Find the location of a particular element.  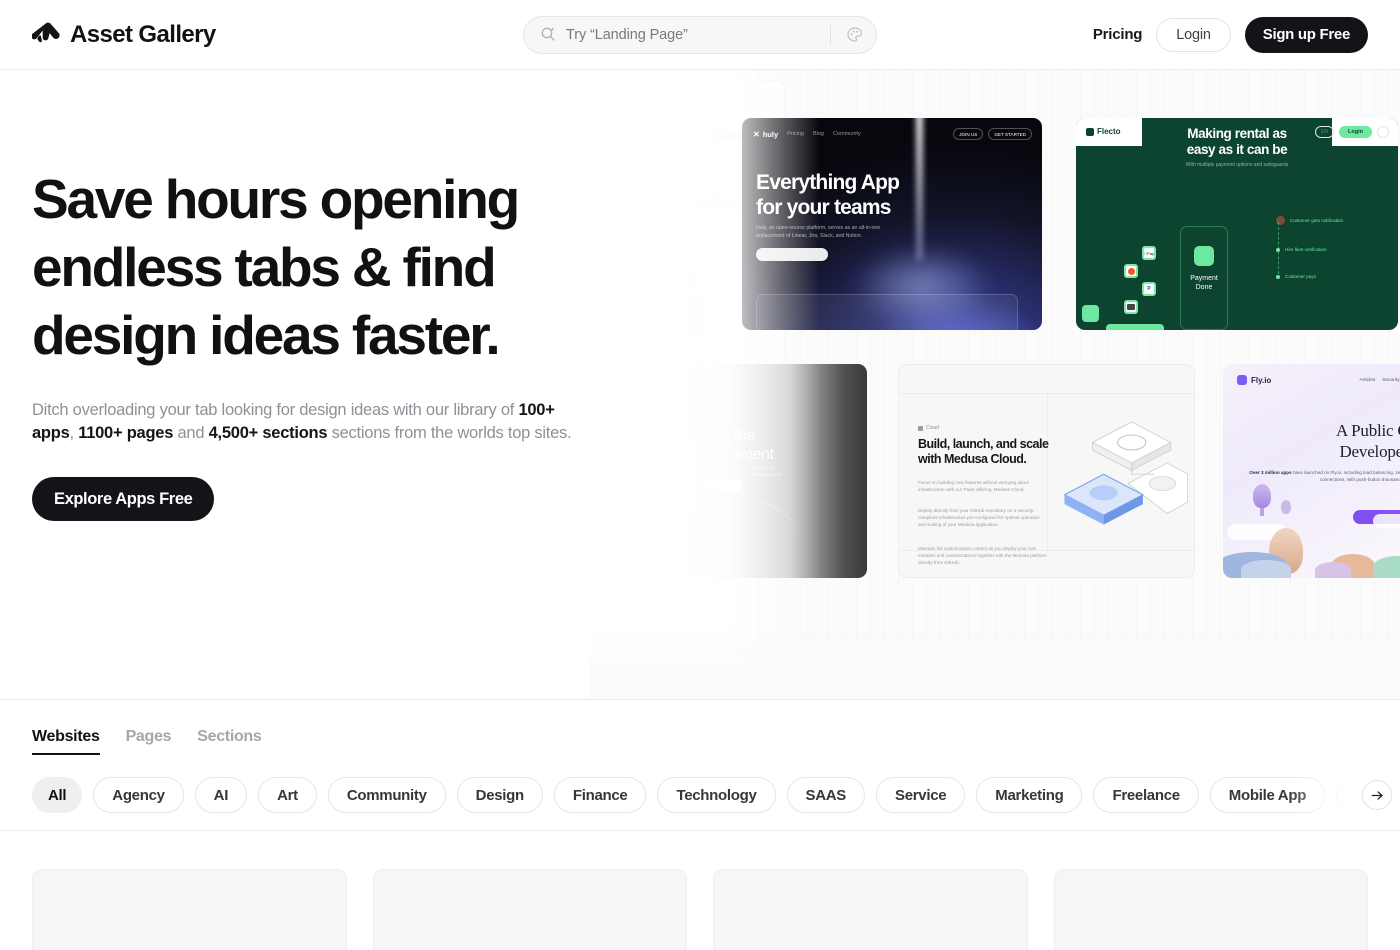

login-button: Login is located at coordinates (1193, 34).